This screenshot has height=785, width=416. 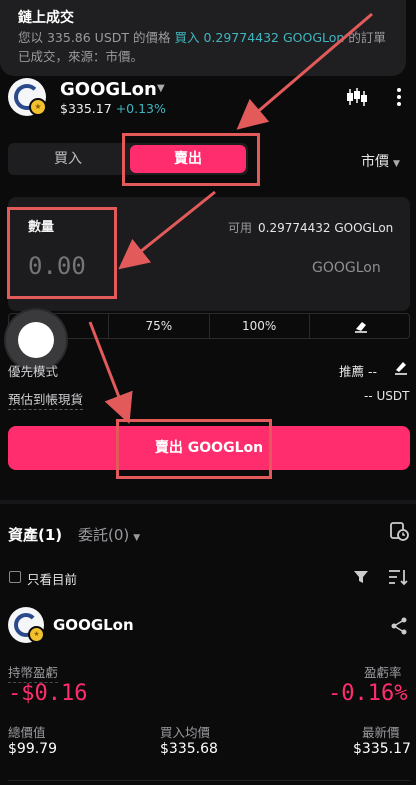 What do you see at coordinates (46, 18) in the screenshot?
I see `notification-title: 鏈上成交` at bounding box center [46, 18].